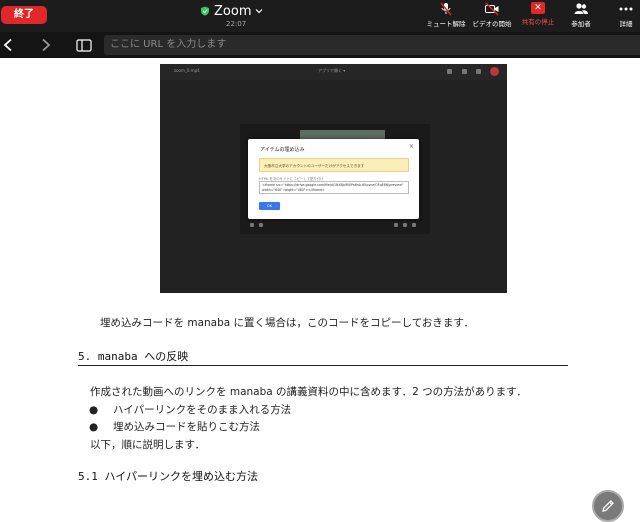  I want to click on shield-icon, so click(205, 11).